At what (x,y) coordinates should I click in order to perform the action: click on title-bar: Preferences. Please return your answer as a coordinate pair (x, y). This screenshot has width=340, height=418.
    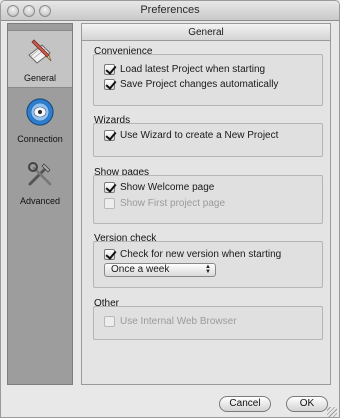
    Looking at the image, I should click on (170, 11).